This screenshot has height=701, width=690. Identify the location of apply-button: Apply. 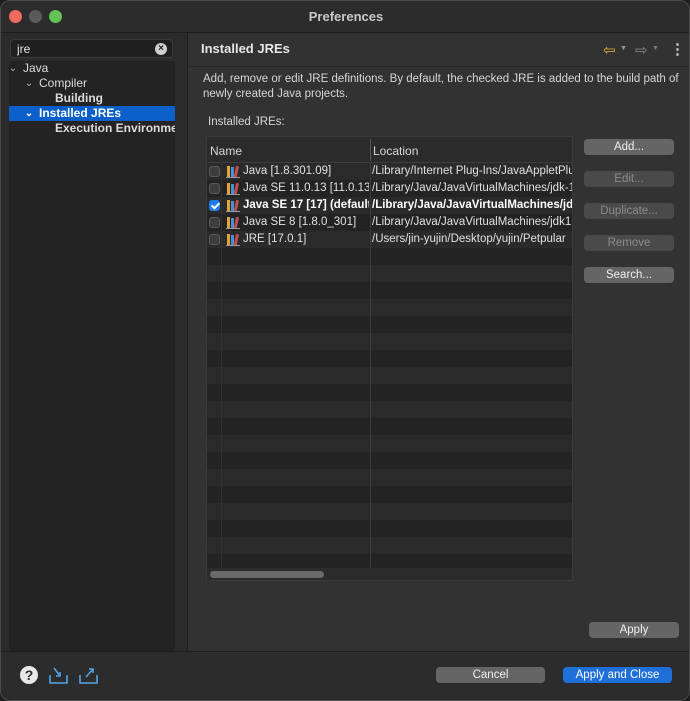
(634, 630).